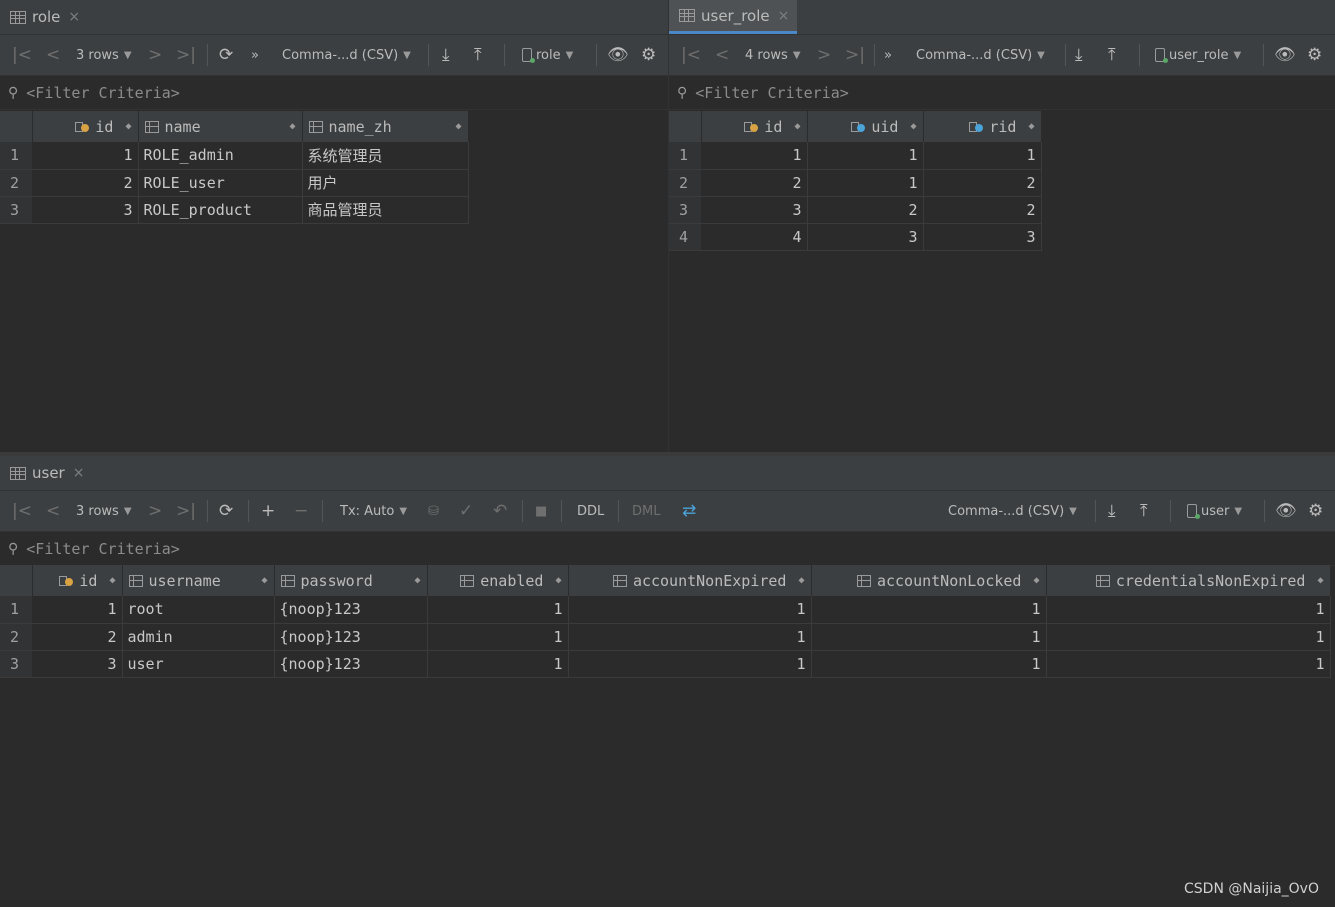 Image resolution: width=1335 pixels, height=907 pixels. I want to click on table-row: 2 2 ROLE_user 用户, so click(234, 183).